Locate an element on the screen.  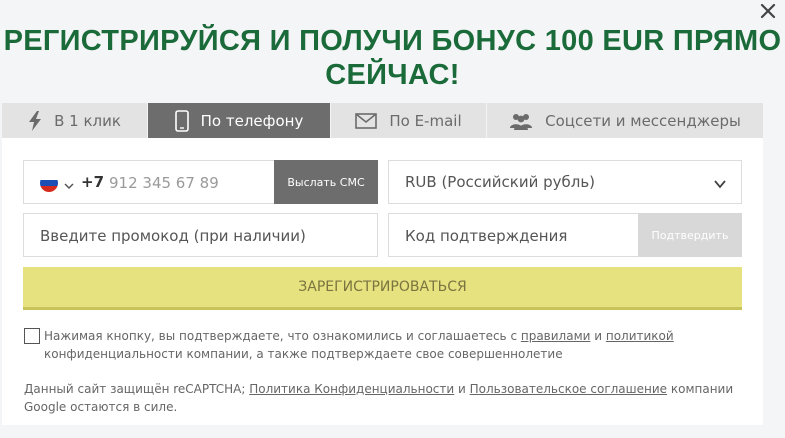
code-field: Подтвердить is located at coordinates (565, 235).